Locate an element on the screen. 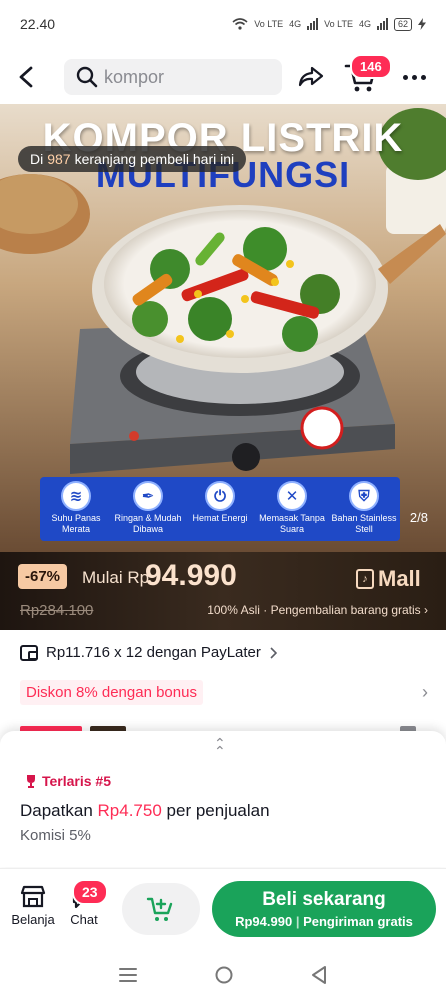  paylater-text: Rp11.716 x 12 dengan PayLater is located at coordinates (153, 652).